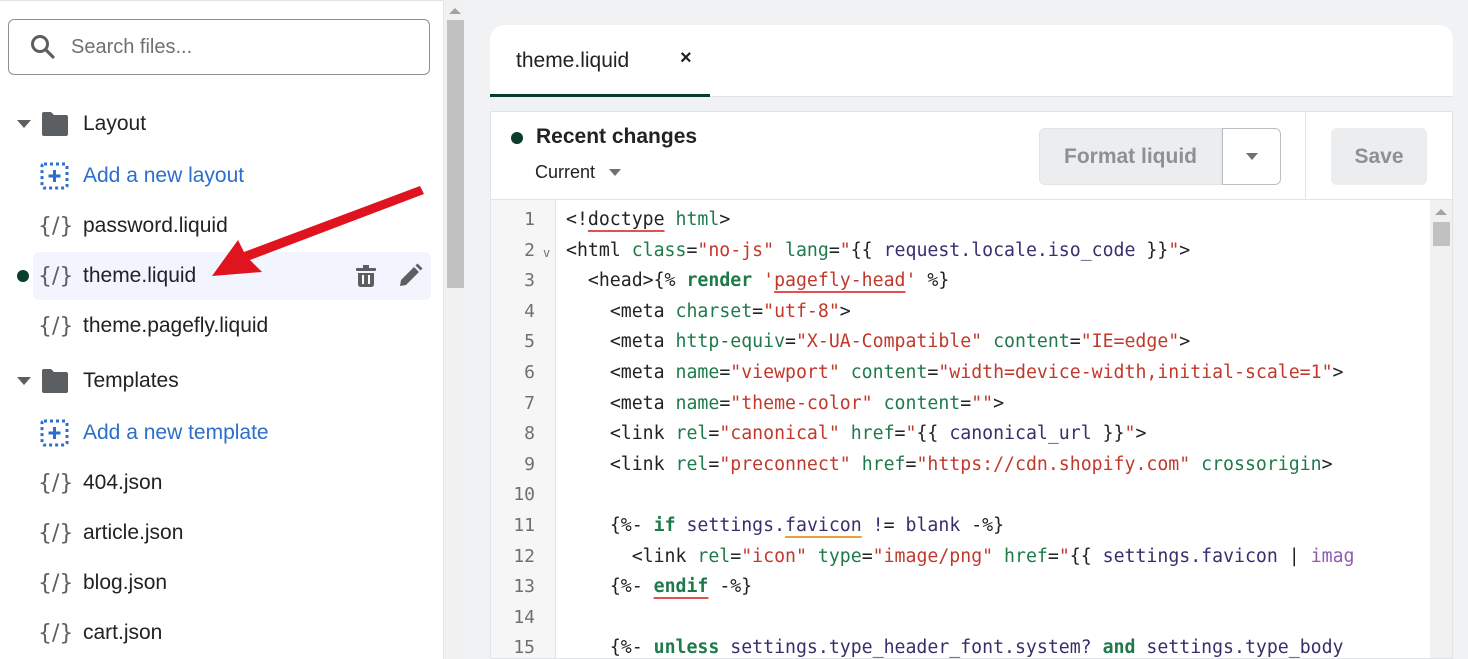  What do you see at coordinates (529, 403) in the screenshot?
I see `line-number: 7` at bounding box center [529, 403].